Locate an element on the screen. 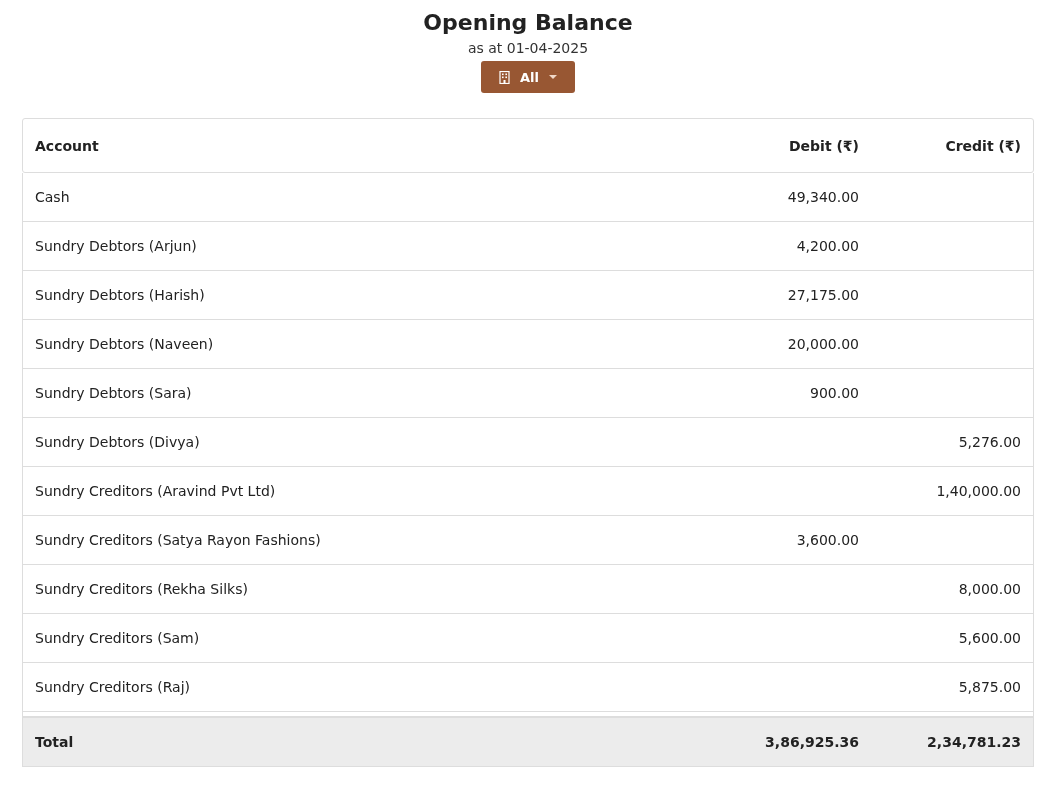 The width and height of the screenshot is (1057, 787). date-subtitle: as at 01-04-2025 is located at coordinates (528, 48).